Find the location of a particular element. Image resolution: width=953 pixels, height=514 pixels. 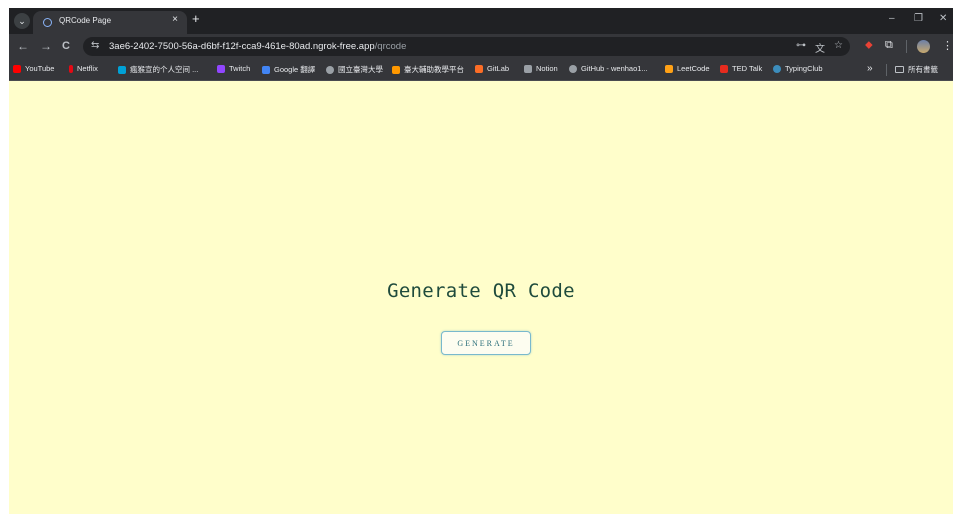

bookmark-twitch: Twitch is located at coordinates (233, 68).